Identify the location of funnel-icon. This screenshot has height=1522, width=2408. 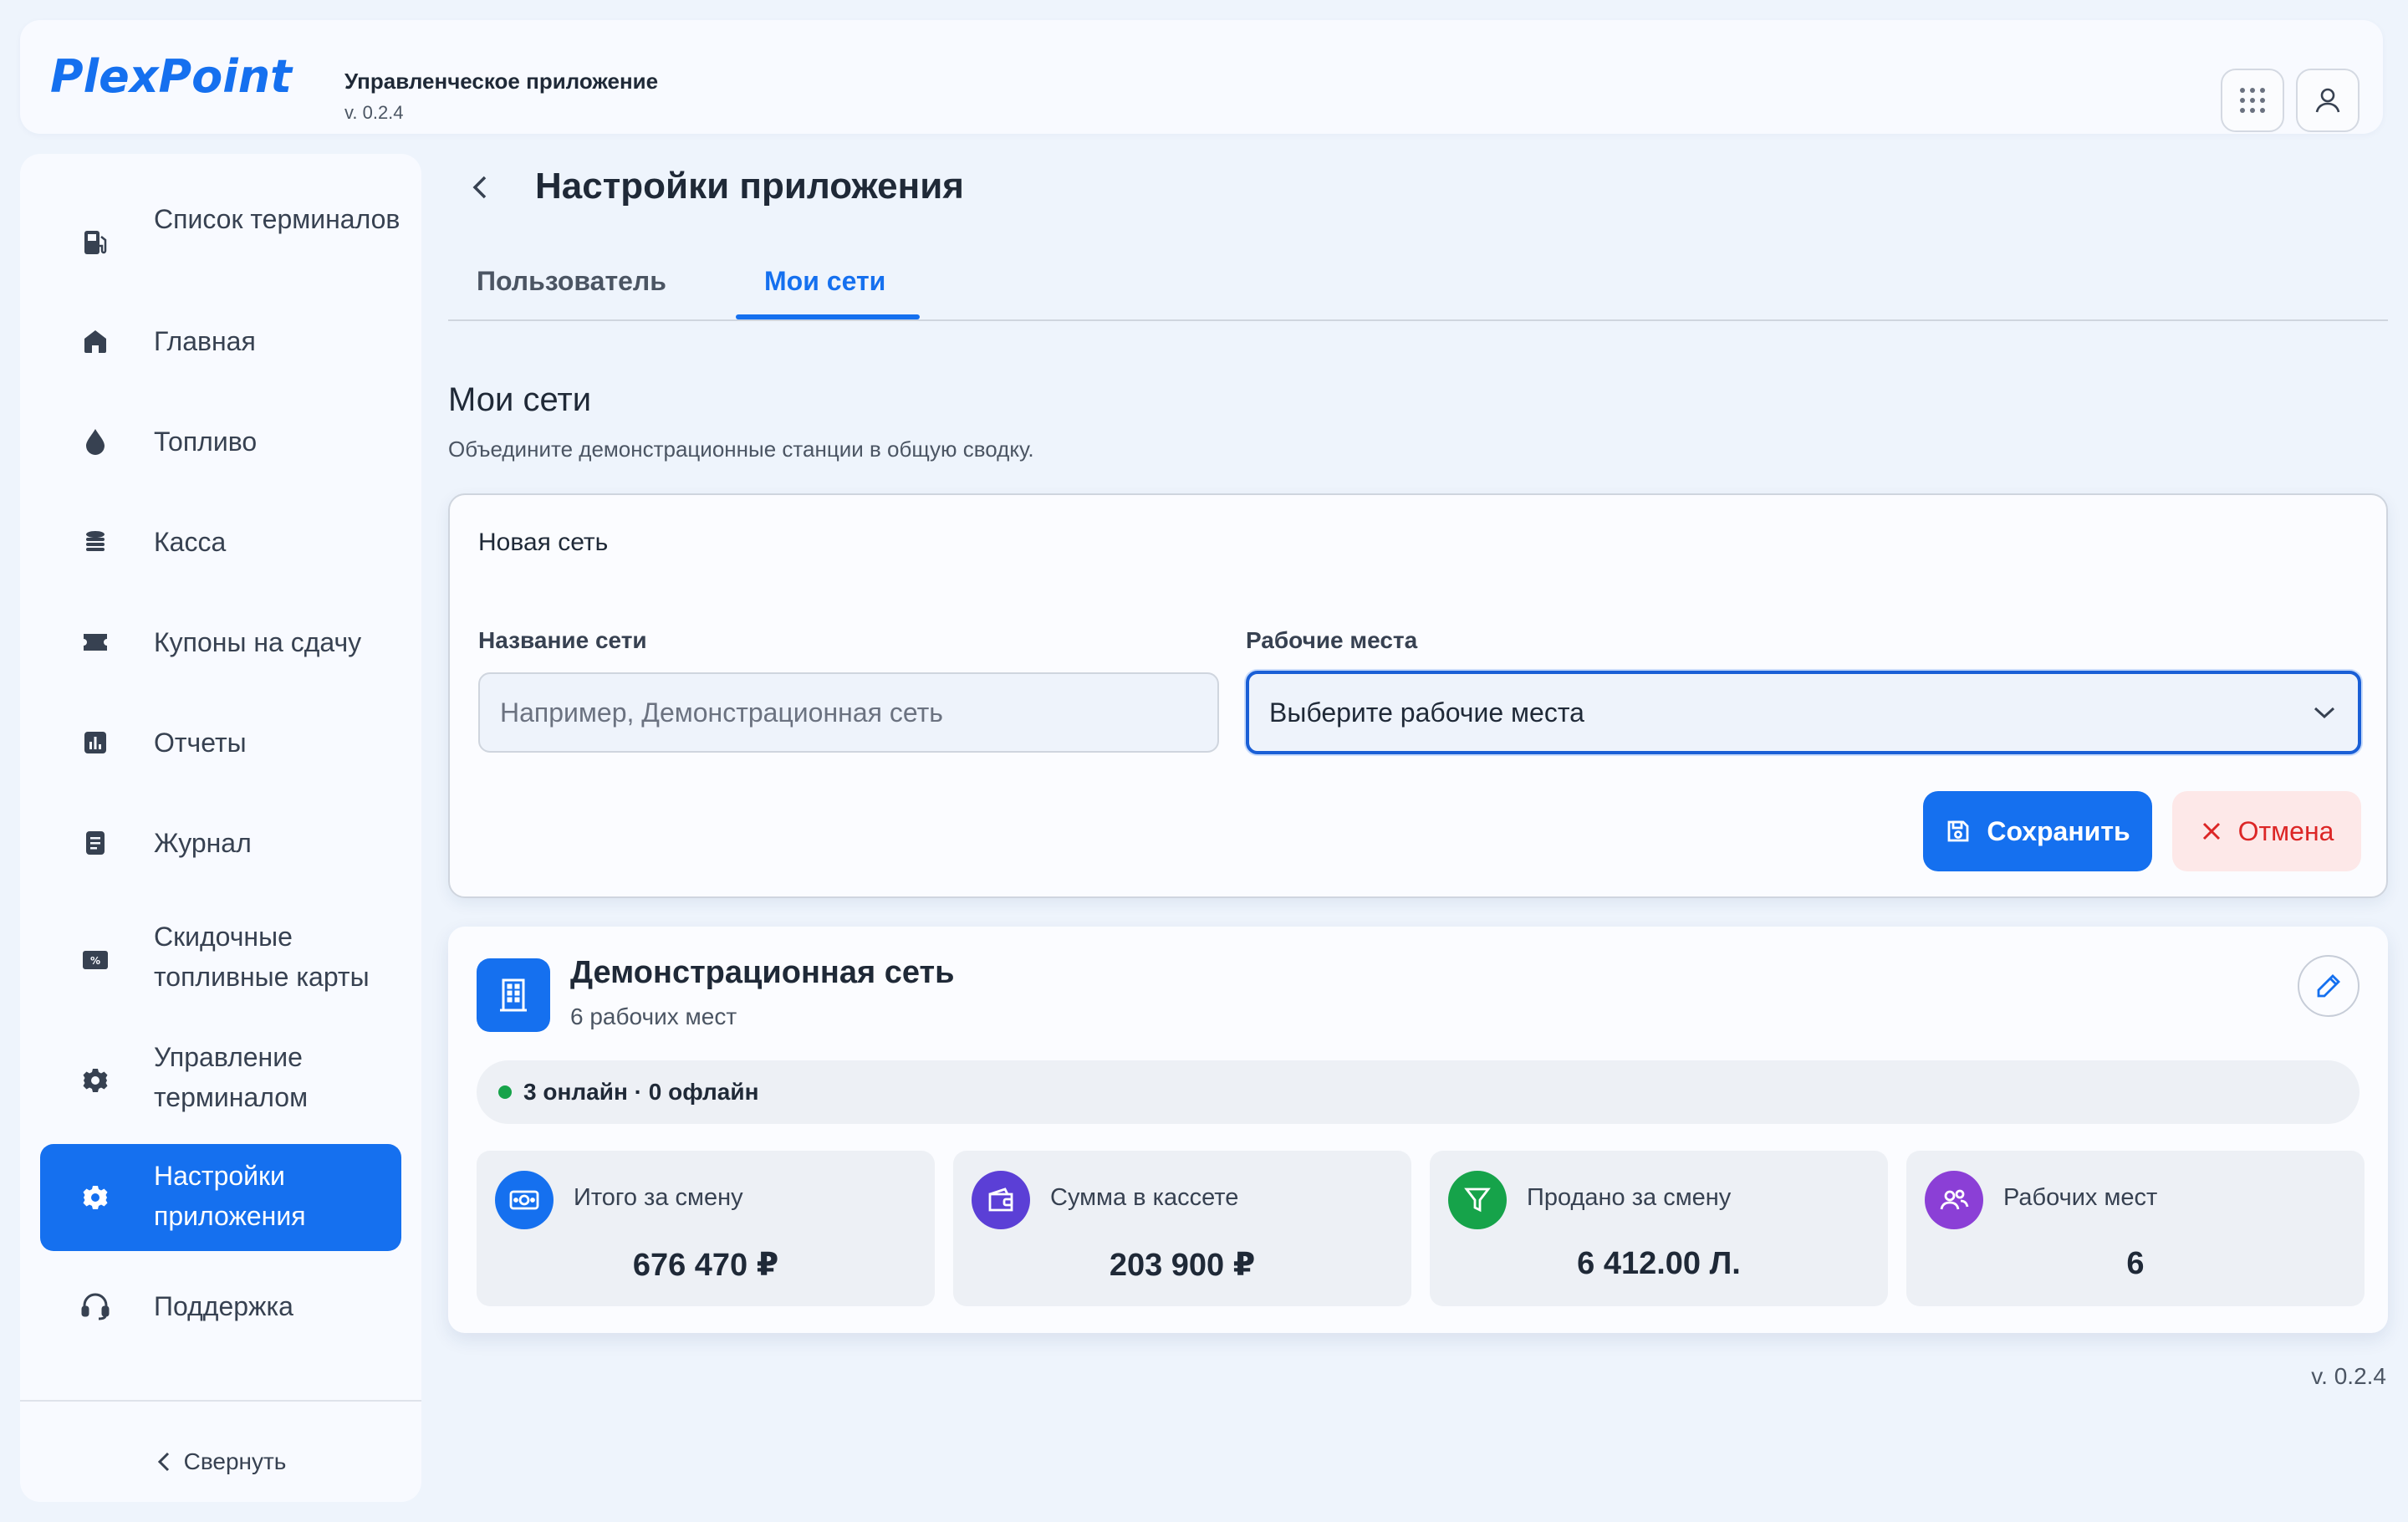
(1478, 1200).